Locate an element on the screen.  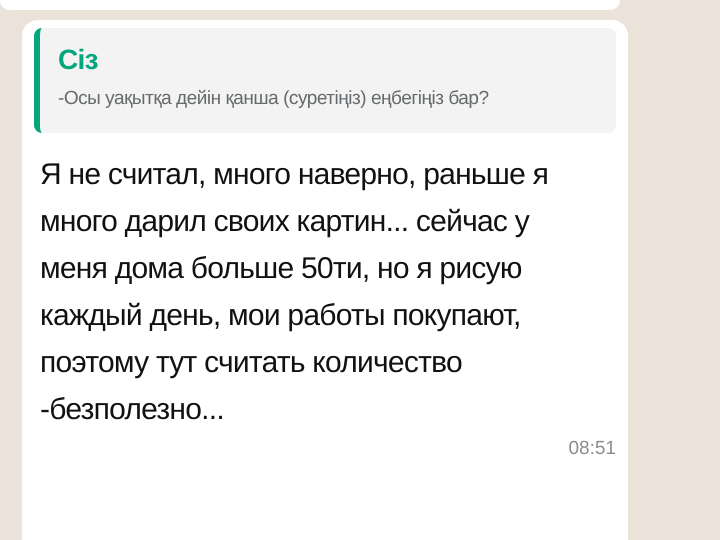
message-time: 08:51 is located at coordinates (592, 448).